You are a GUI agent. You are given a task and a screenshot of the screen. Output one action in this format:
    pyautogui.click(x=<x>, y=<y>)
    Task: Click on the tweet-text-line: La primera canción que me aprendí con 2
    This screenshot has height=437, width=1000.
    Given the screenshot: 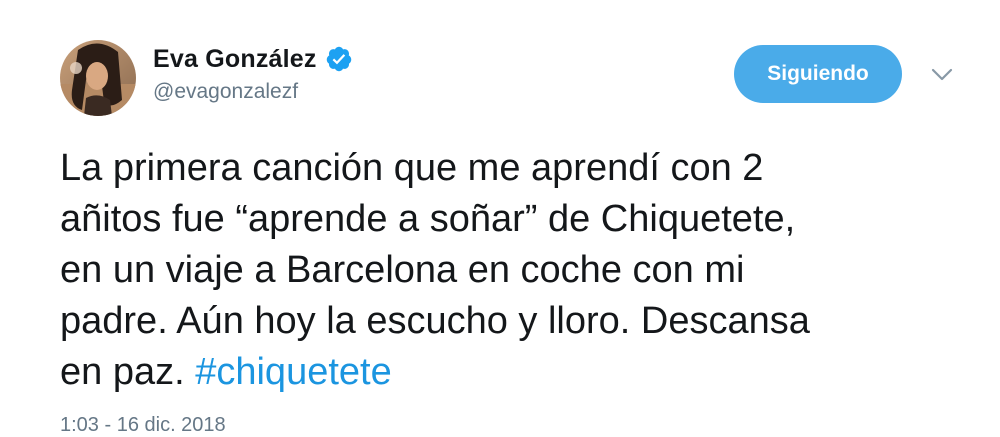 What is the action you would take?
    pyautogui.click(x=412, y=168)
    